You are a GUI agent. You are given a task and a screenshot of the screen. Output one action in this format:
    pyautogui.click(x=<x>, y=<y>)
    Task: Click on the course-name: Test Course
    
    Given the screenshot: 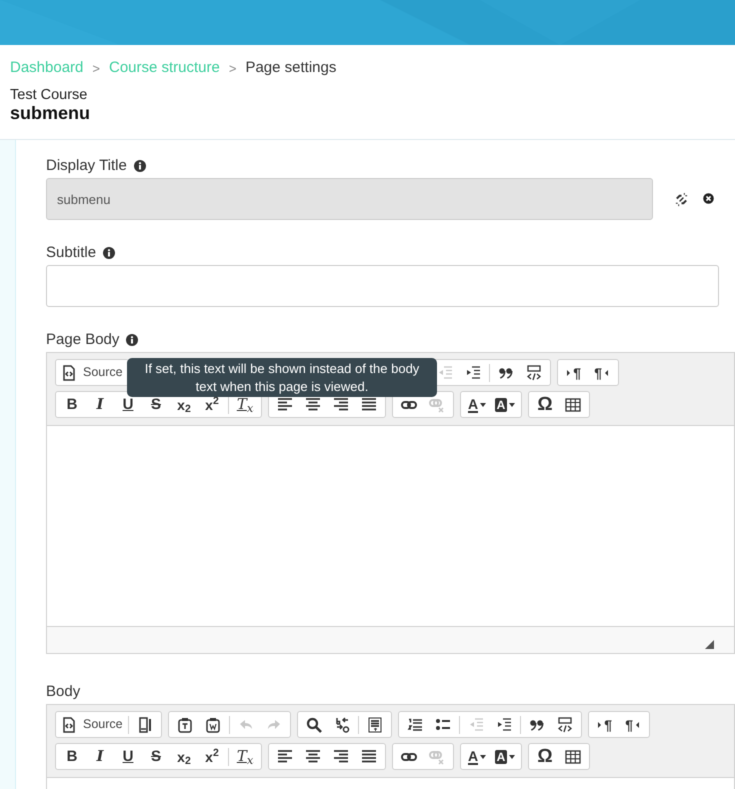 What is the action you would take?
    pyautogui.click(x=49, y=96)
    